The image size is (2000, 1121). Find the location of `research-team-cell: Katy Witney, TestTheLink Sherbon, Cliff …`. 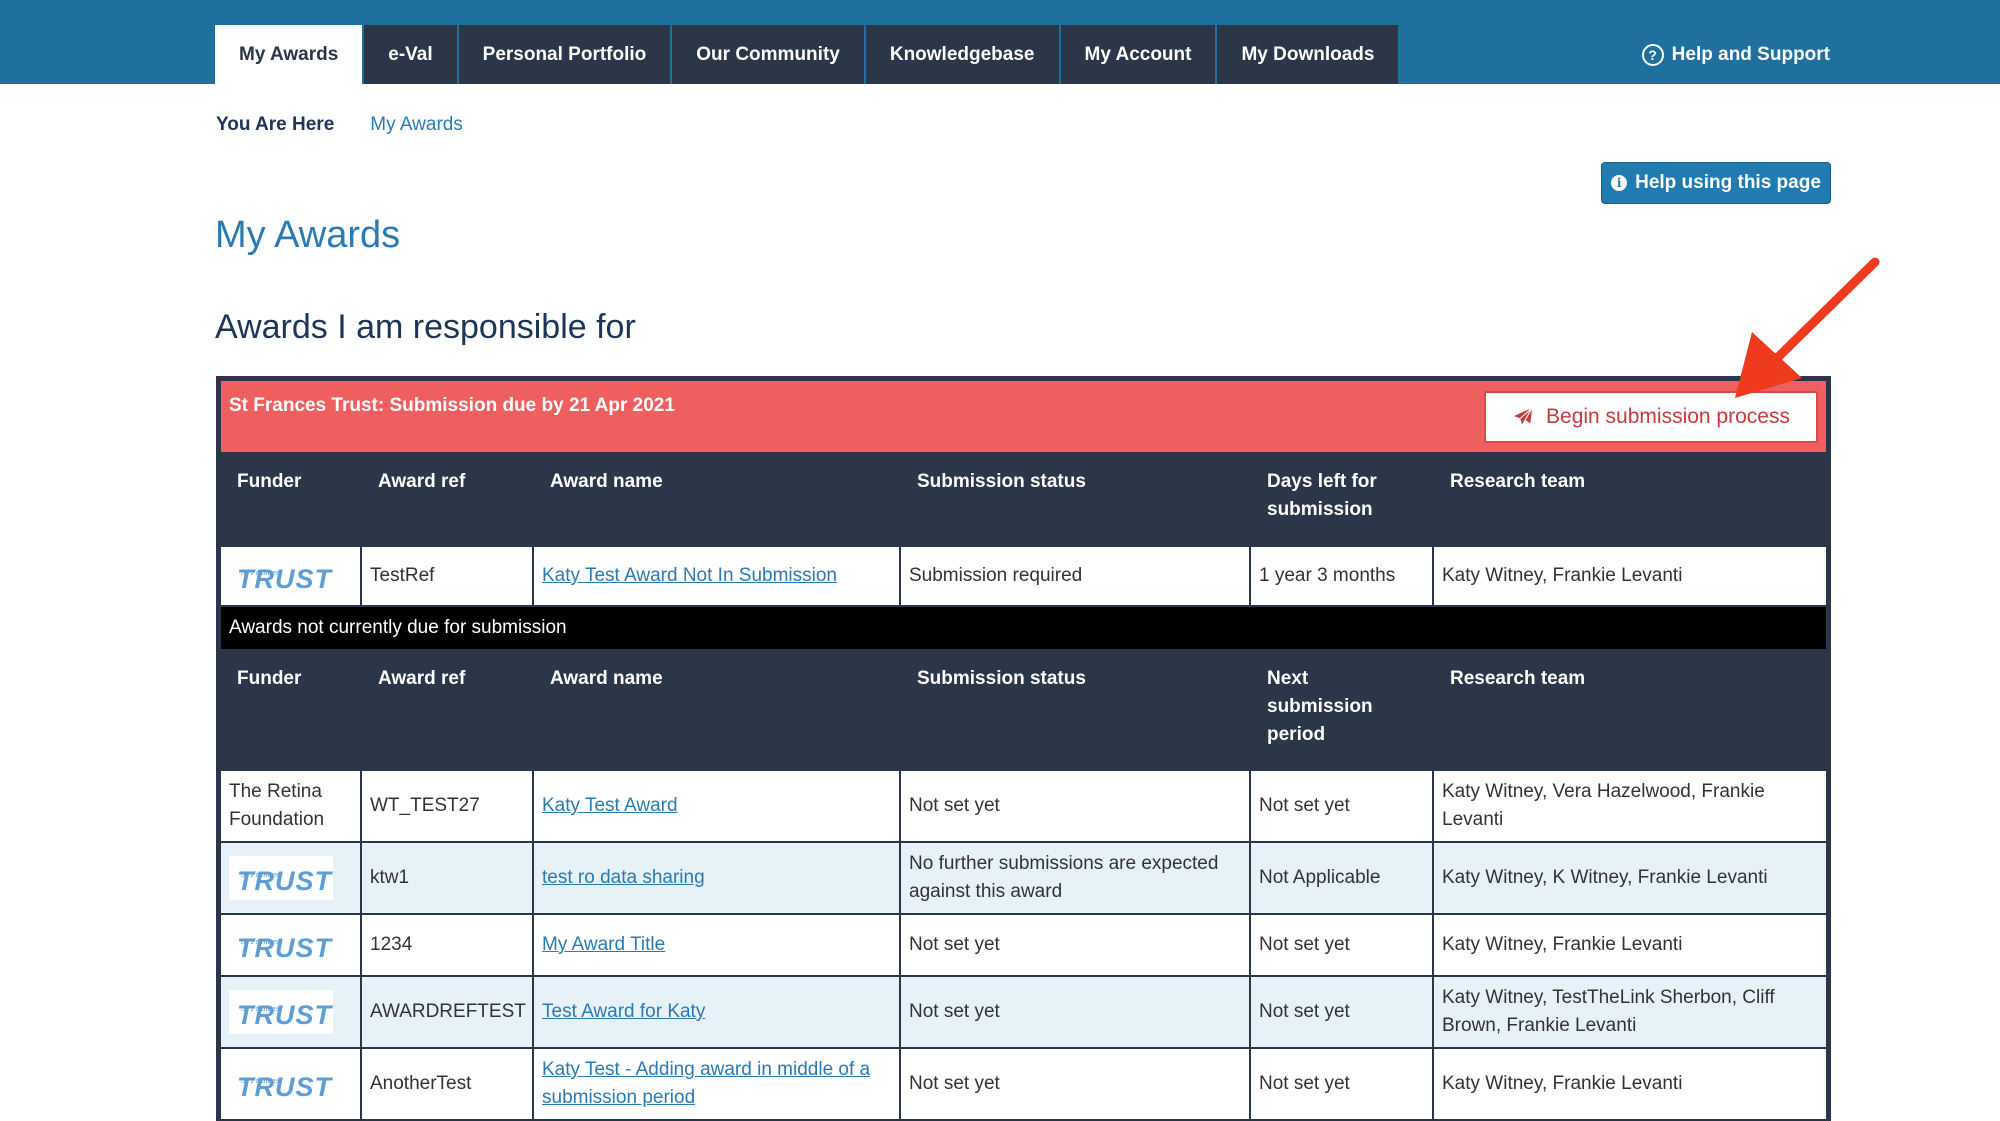

research-team-cell: Katy Witney, TestTheLink Sherbon, Cliff … is located at coordinates (1630, 1012).